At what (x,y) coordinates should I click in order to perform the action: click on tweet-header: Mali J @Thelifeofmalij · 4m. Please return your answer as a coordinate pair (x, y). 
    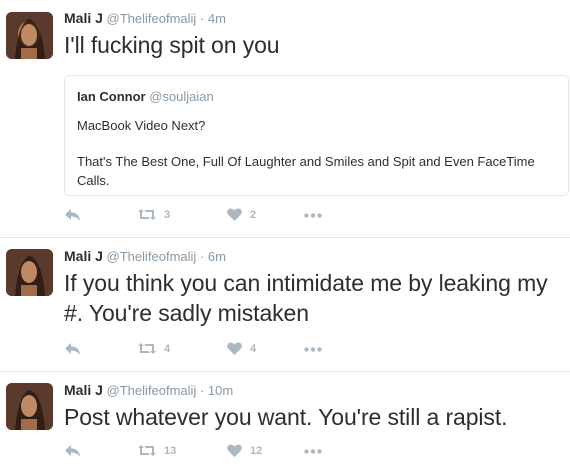
    Looking at the image, I should click on (145, 18).